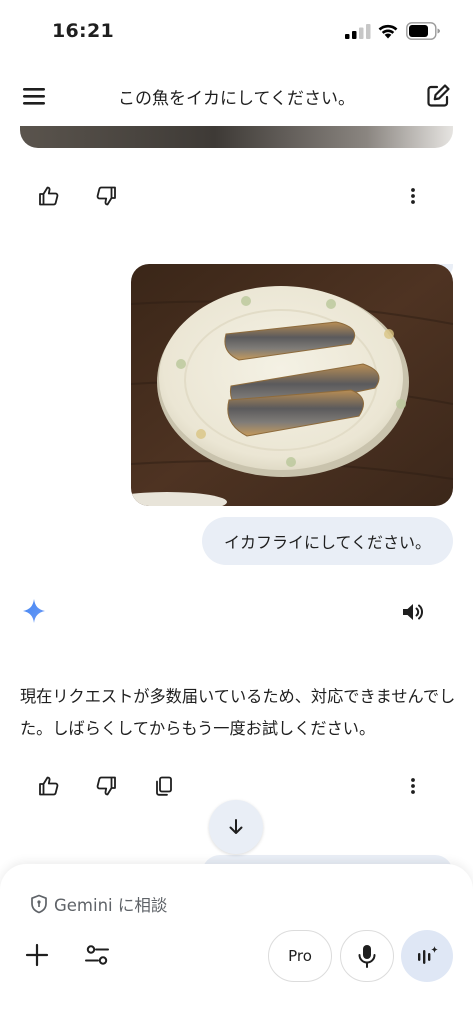 This screenshot has width=473, height=1024. Describe the element at coordinates (83, 31) in the screenshot. I see `status-time: 16:21` at that location.